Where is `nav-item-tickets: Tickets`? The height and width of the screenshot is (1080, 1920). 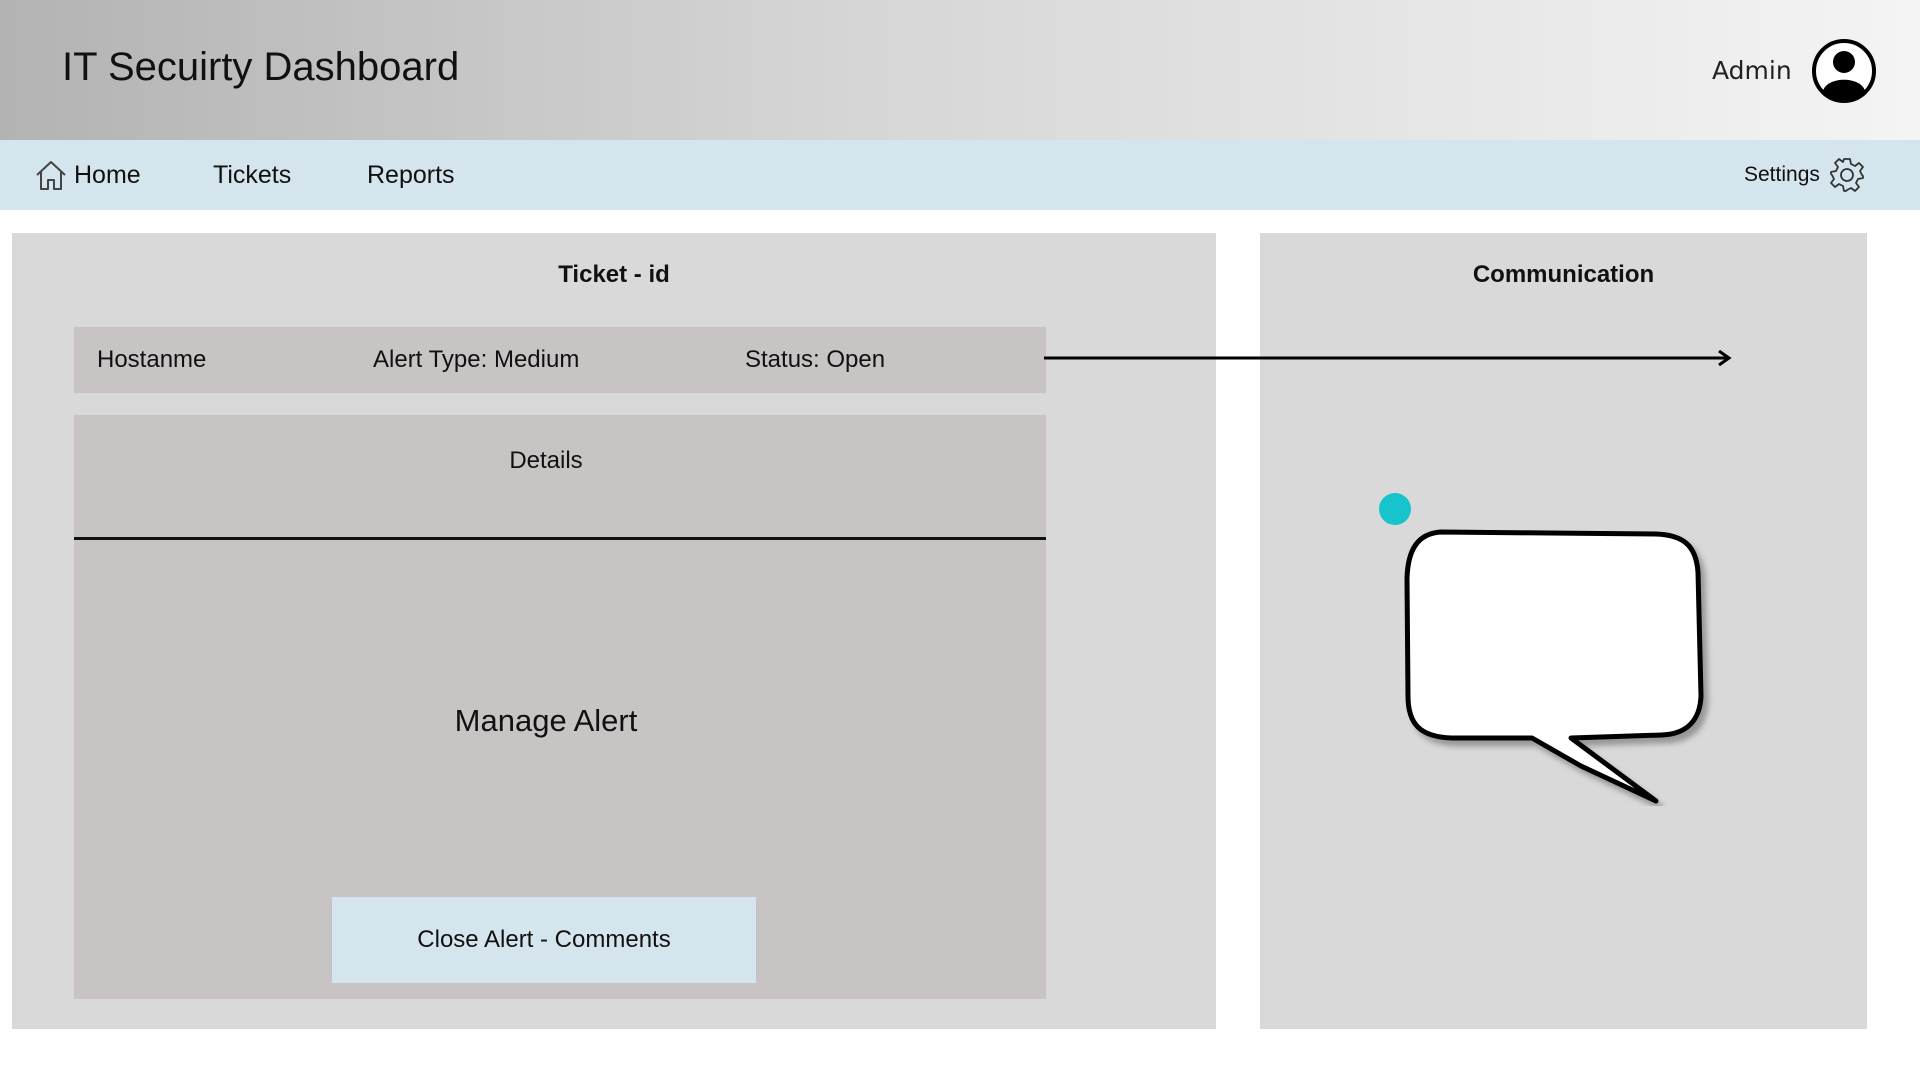
nav-item-tickets: Tickets is located at coordinates (252, 175).